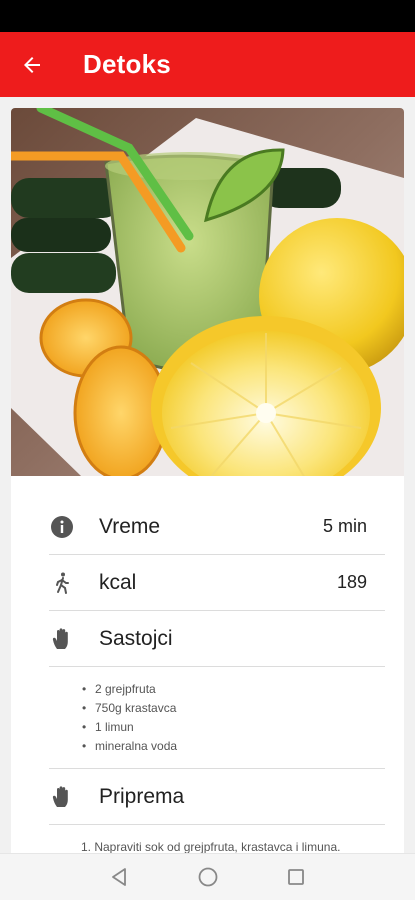 The height and width of the screenshot is (900, 415). I want to click on nav-recent-button, so click(296, 877).